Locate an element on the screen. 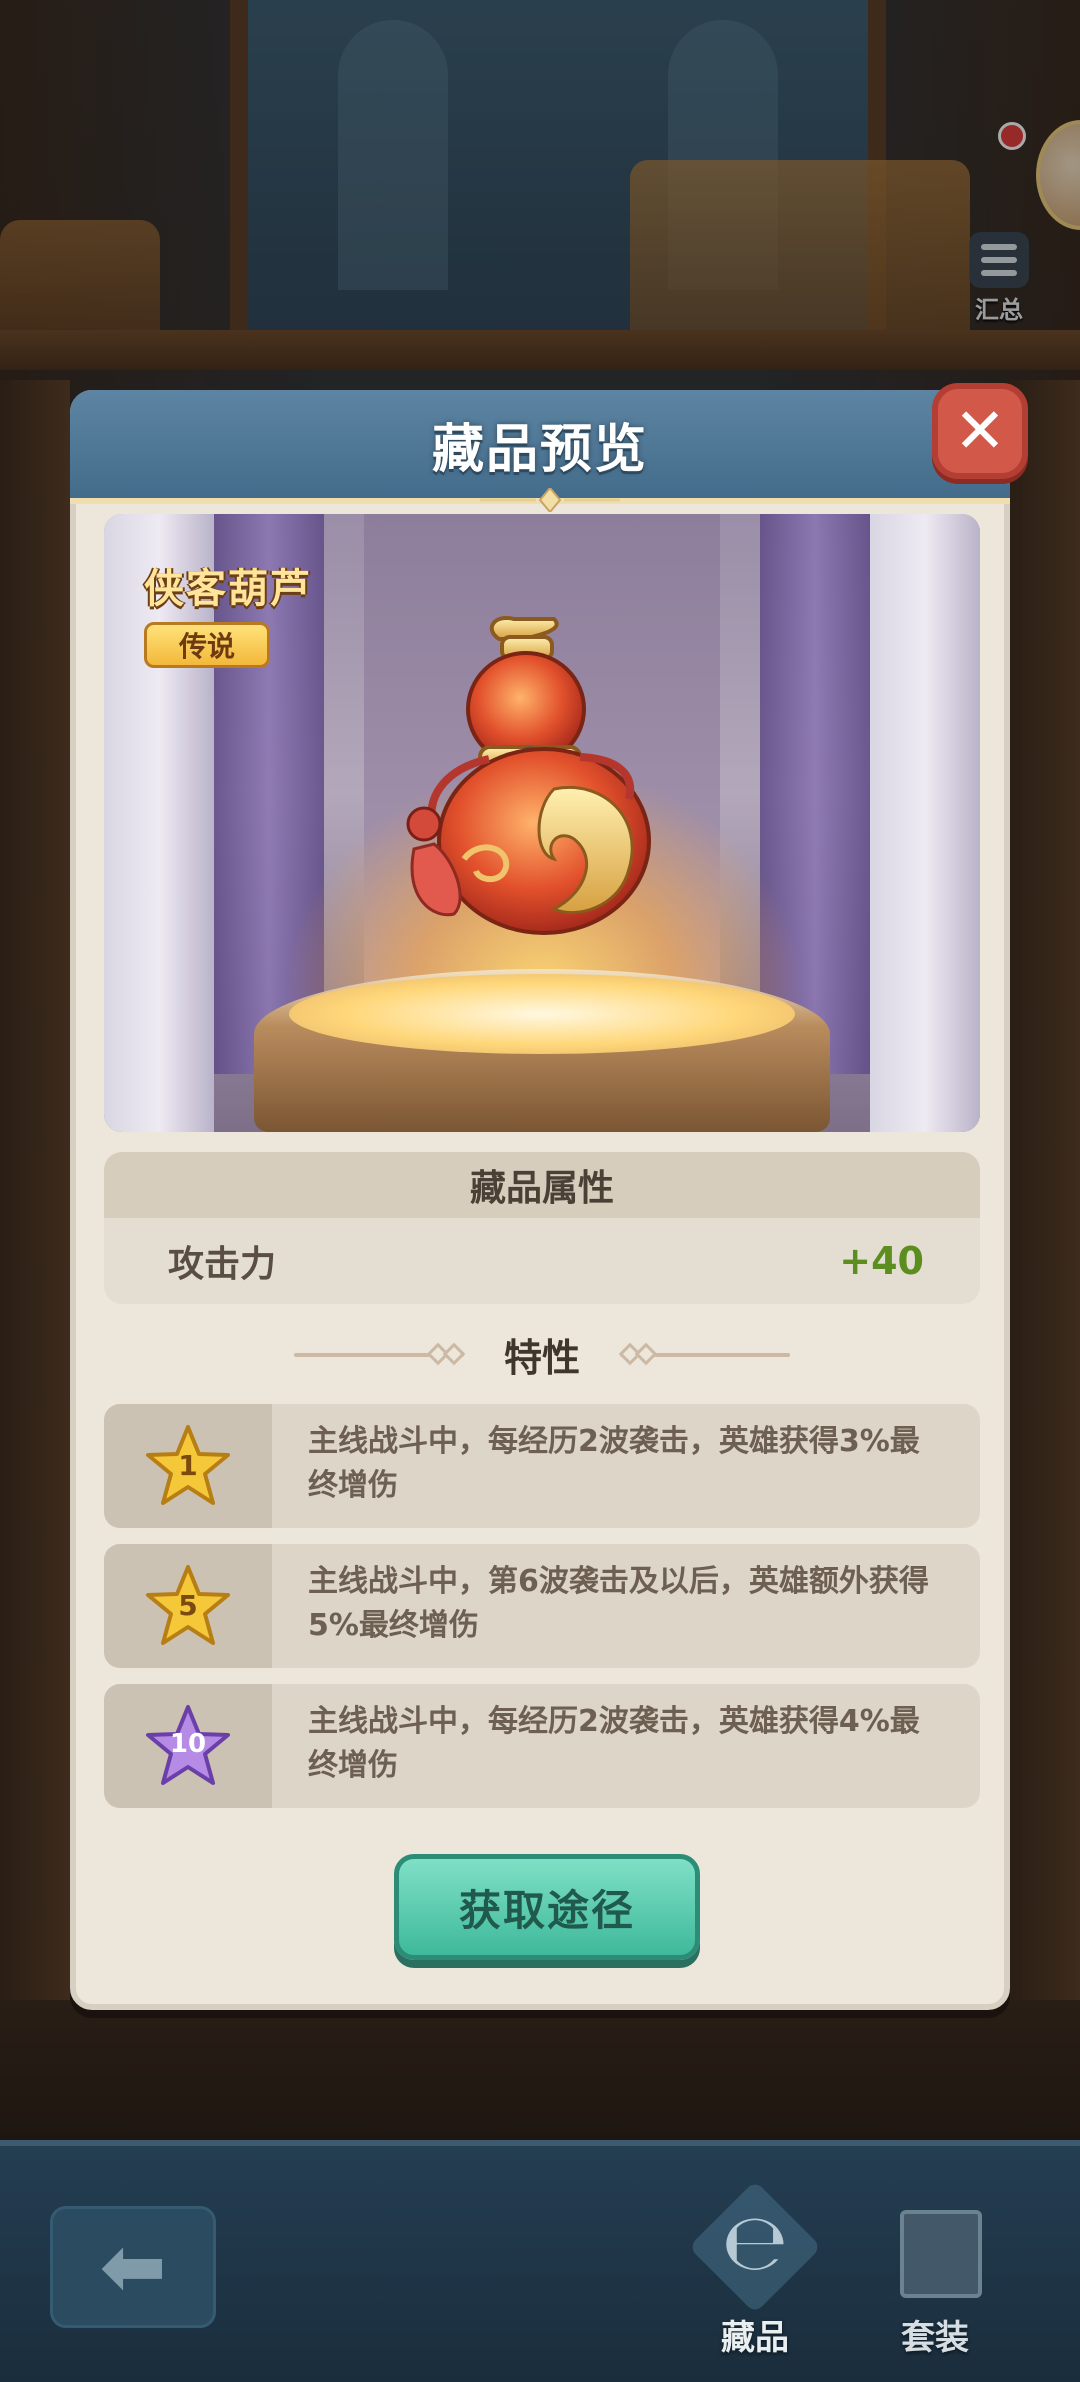 The image size is (1080, 2382). star-level: 5 is located at coordinates (188, 1605).